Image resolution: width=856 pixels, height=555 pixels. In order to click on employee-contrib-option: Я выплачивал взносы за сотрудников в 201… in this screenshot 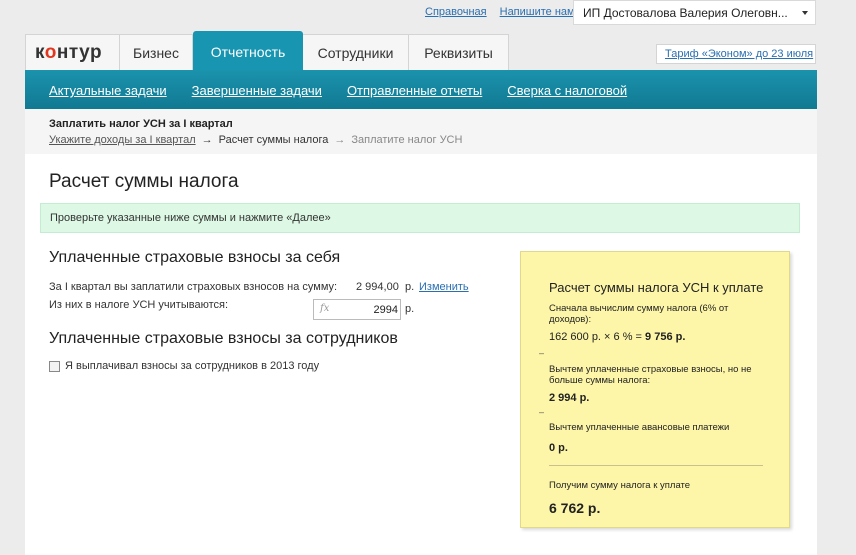, I will do `click(184, 366)`.